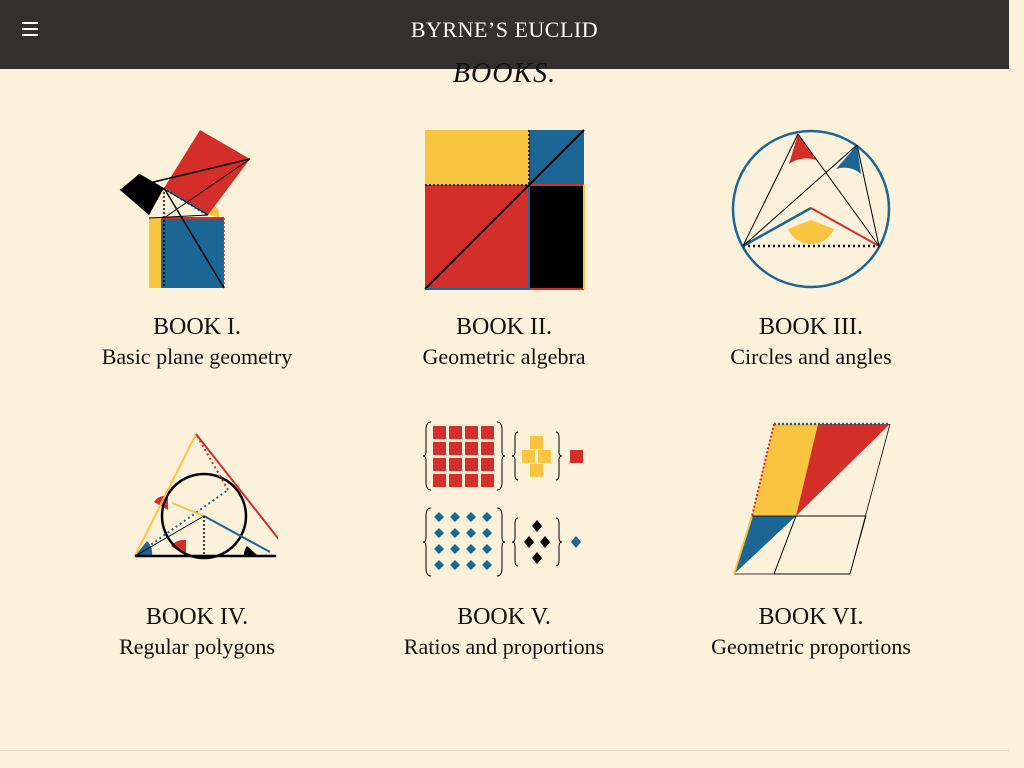  I want to click on book-5-subtitle: Ratios and proportions, so click(504, 646).